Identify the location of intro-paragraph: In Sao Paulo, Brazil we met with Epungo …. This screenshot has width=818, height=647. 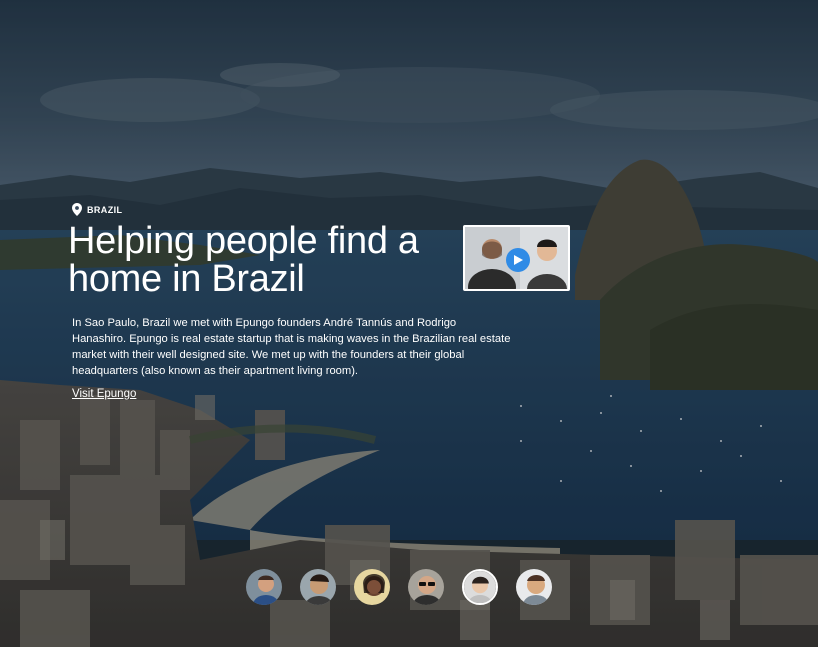
(291, 347).